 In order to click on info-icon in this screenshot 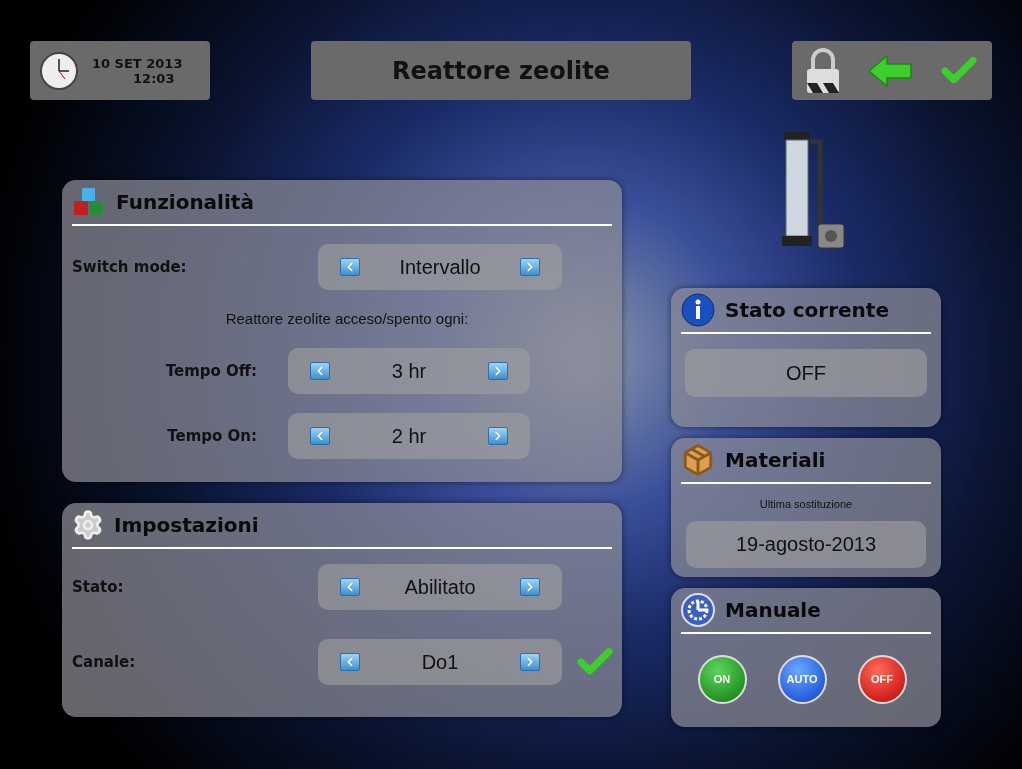, I will do `click(698, 310)`.